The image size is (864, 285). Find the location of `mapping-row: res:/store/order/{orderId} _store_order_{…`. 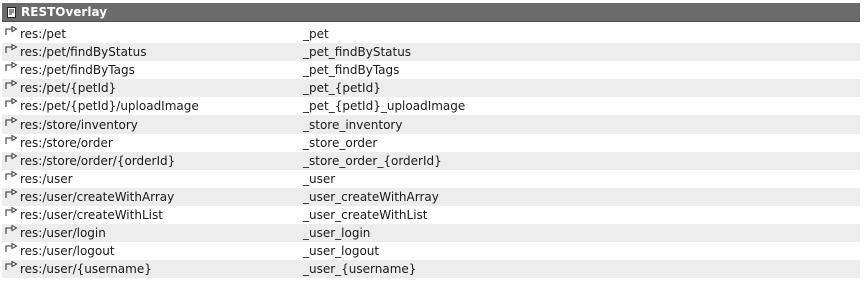

mapping-row: res:/store/order/{orderId} _store_order_{… is located at coordinates (431, 160).